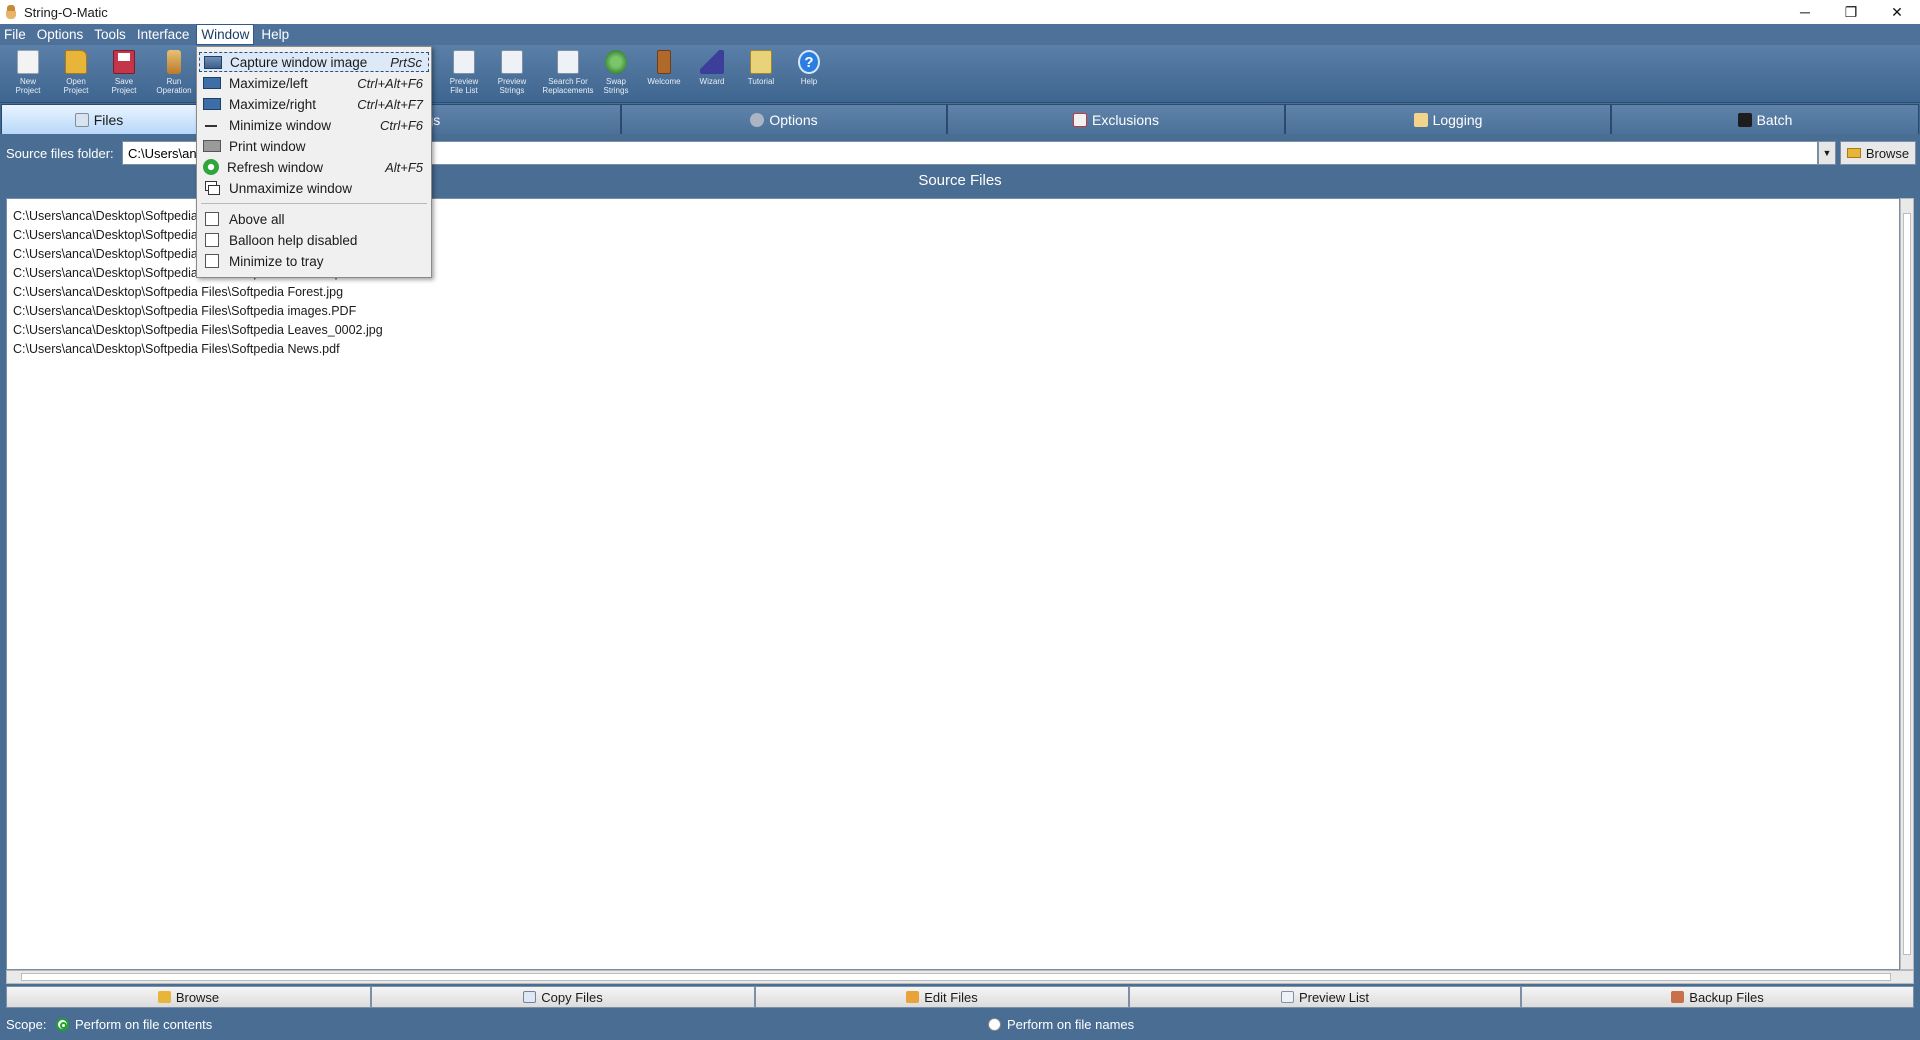  I want to click on tutorial-button: Tutorial, so click(761, 74).